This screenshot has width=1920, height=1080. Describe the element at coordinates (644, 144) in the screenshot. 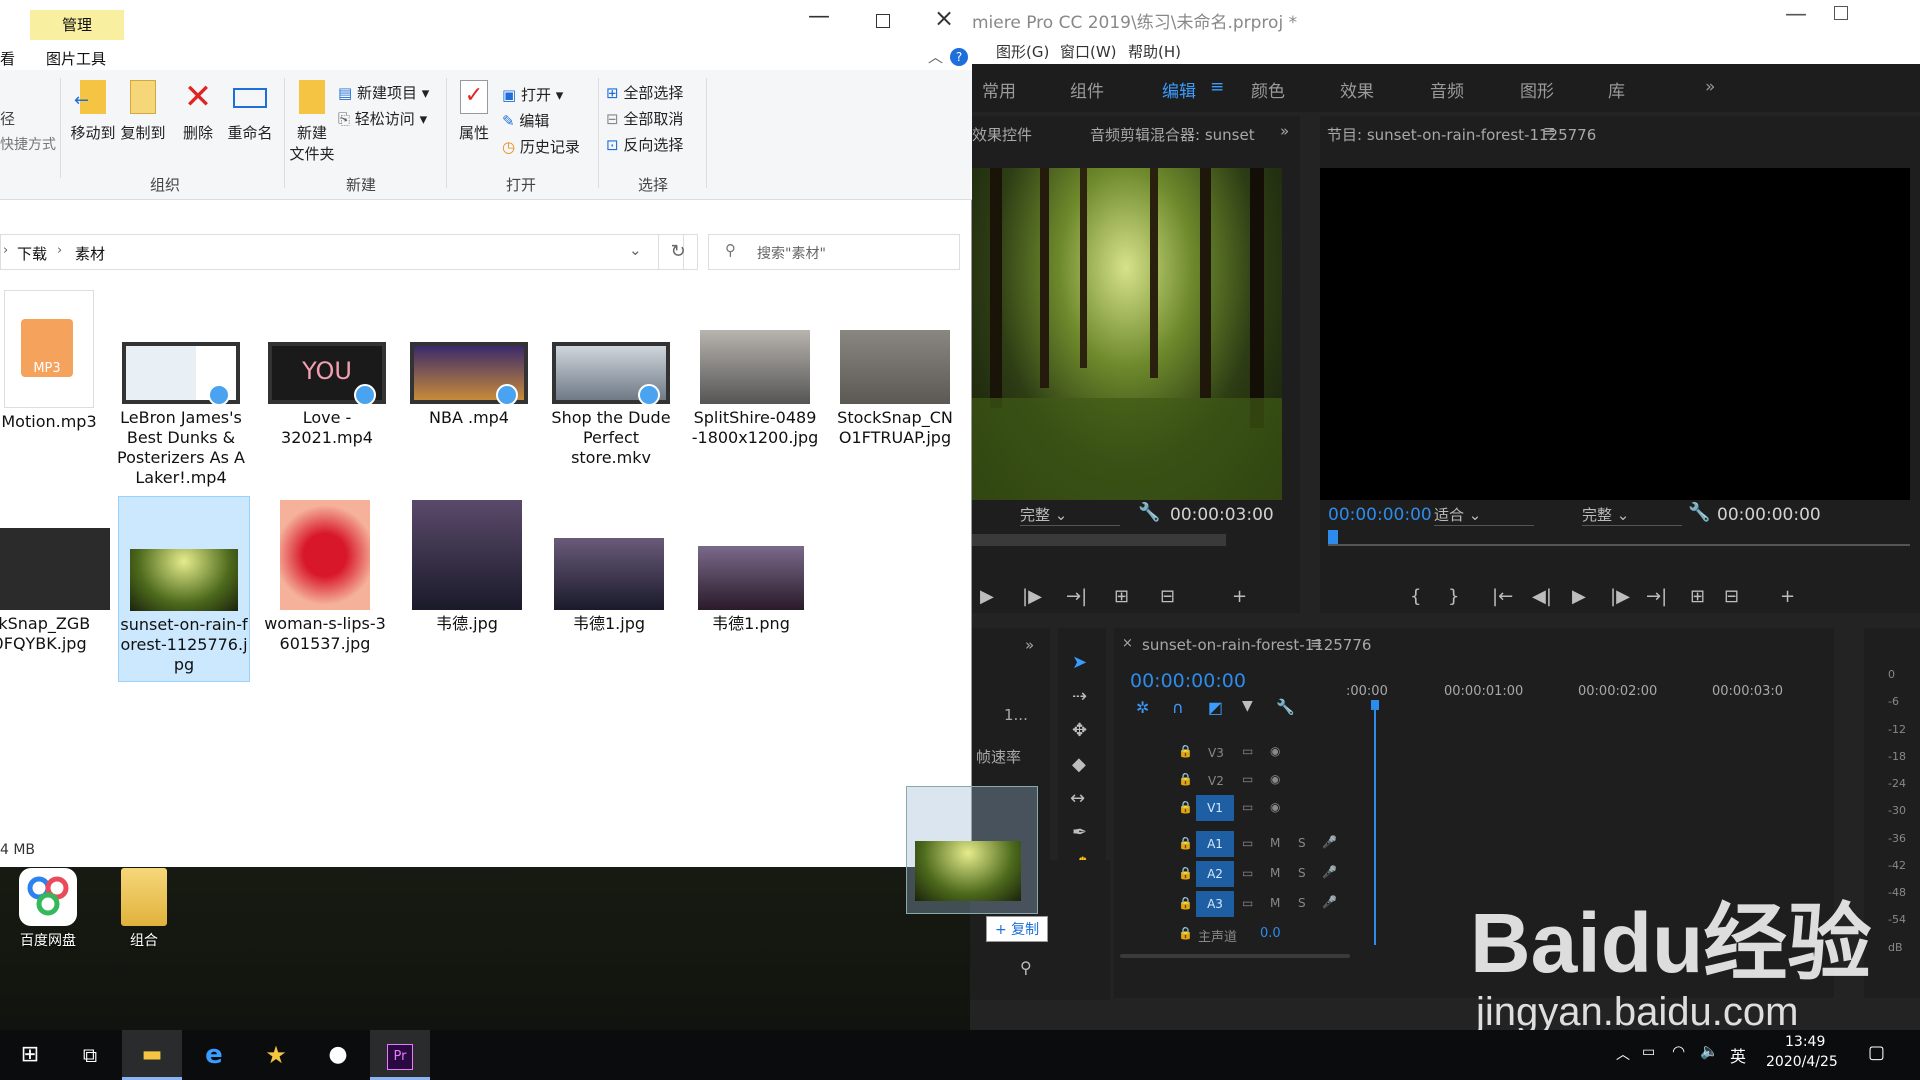

I see `invert-selection-button: ⊡ 反向选择` at that location.